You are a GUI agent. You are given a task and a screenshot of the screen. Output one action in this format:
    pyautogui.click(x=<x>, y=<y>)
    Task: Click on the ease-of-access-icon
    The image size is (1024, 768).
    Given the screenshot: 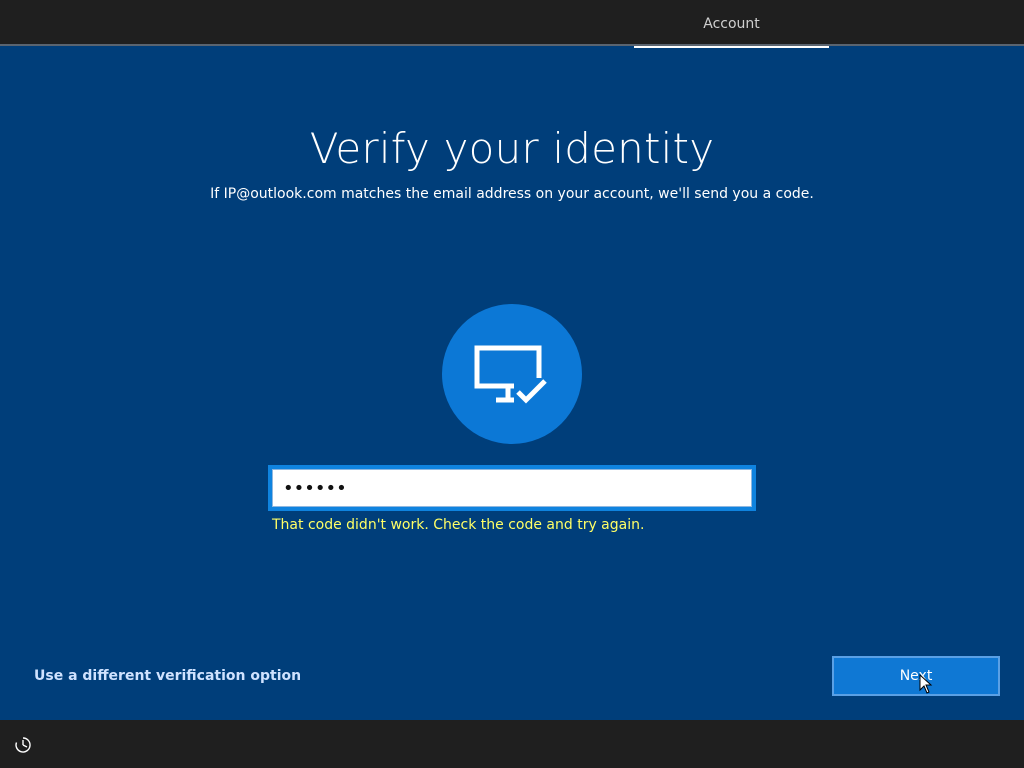 What is the action you would take?
    pyautogui.click(x=23, y=745)
    